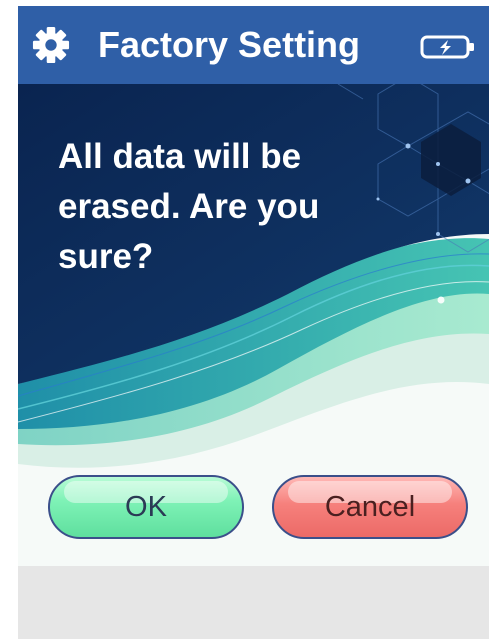 The width and height of the screenshot is (489, 639). I want to click on ok-button: OK, so click(146, 507).